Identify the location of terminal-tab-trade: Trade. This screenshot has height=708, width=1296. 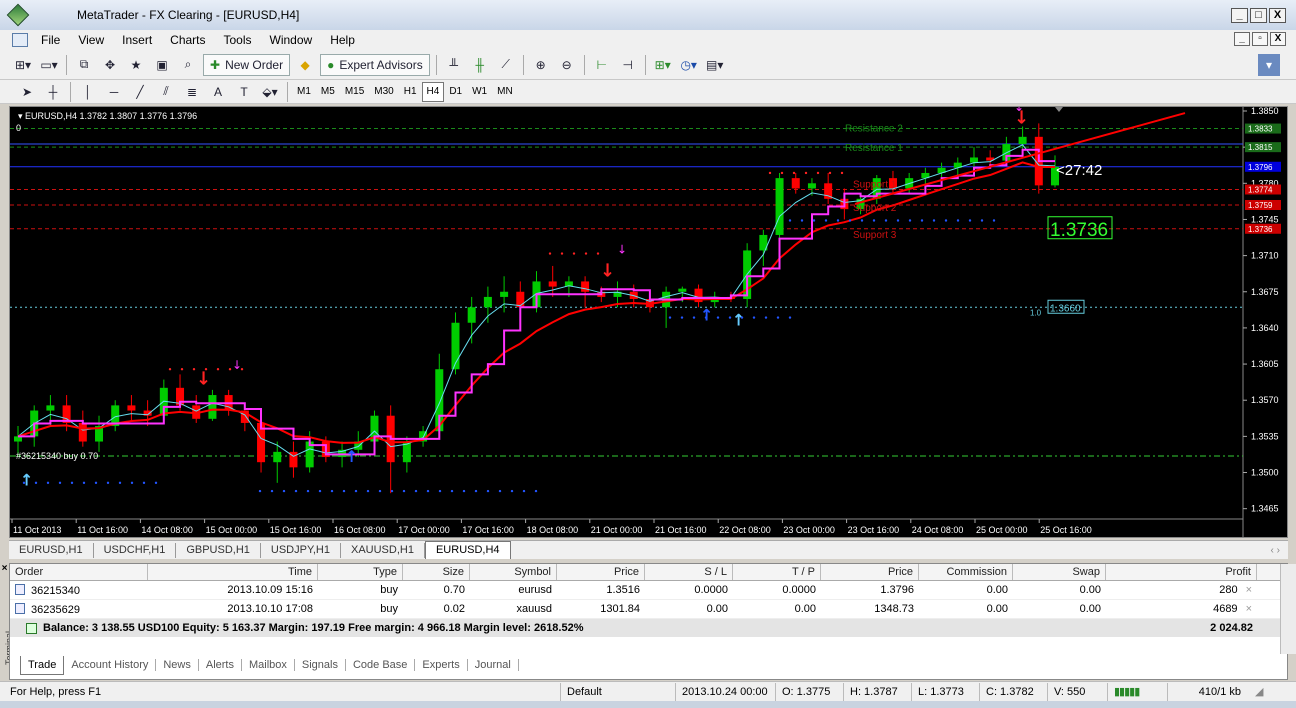
(42, 665).